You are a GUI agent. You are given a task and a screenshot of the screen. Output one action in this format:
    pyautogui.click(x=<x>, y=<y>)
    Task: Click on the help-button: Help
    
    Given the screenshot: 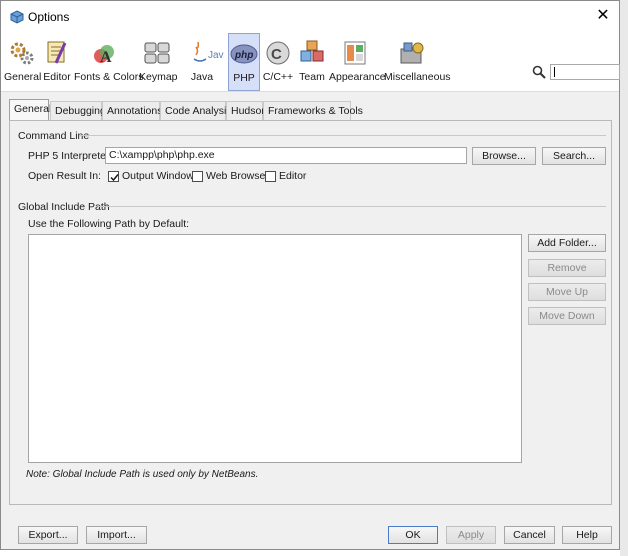 What is the action you would take?
    pyautogui.click(x=587, y=535)
    